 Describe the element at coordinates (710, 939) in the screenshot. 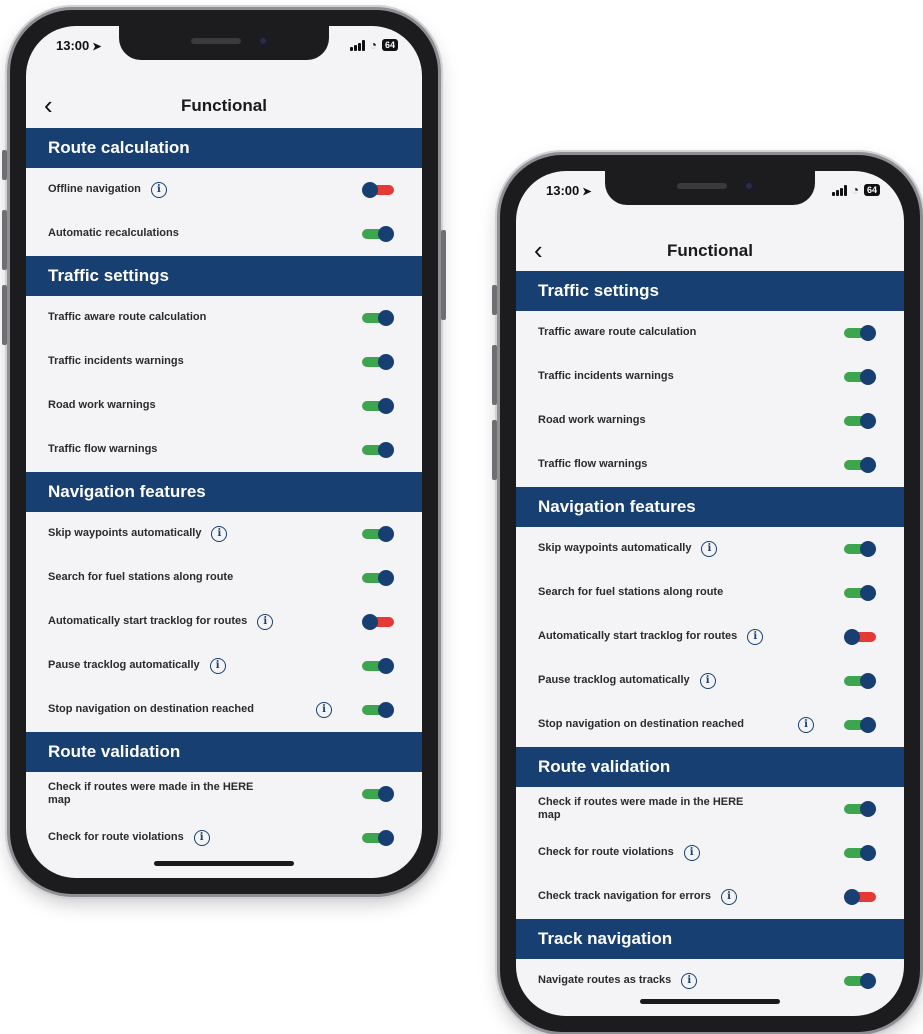

I see `section-header-track-navigation: Track navigation` at that location.